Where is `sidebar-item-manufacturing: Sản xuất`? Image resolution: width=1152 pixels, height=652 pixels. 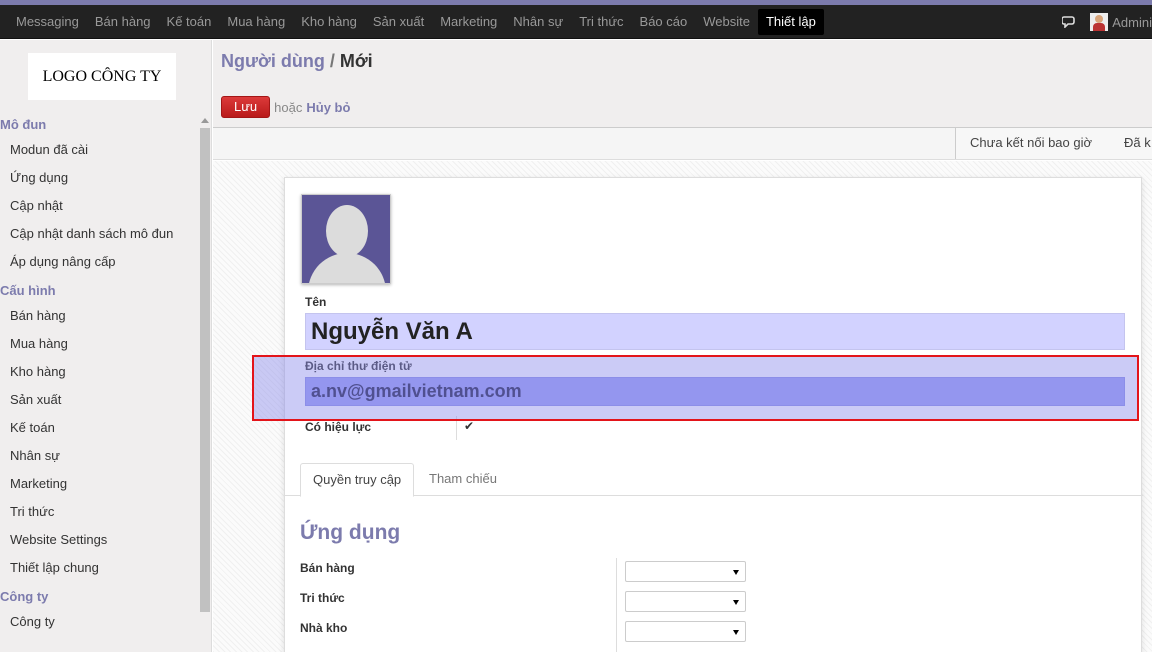 sidebar-item-manufacturing: Sản xuất is located at coordinates (99, 404).